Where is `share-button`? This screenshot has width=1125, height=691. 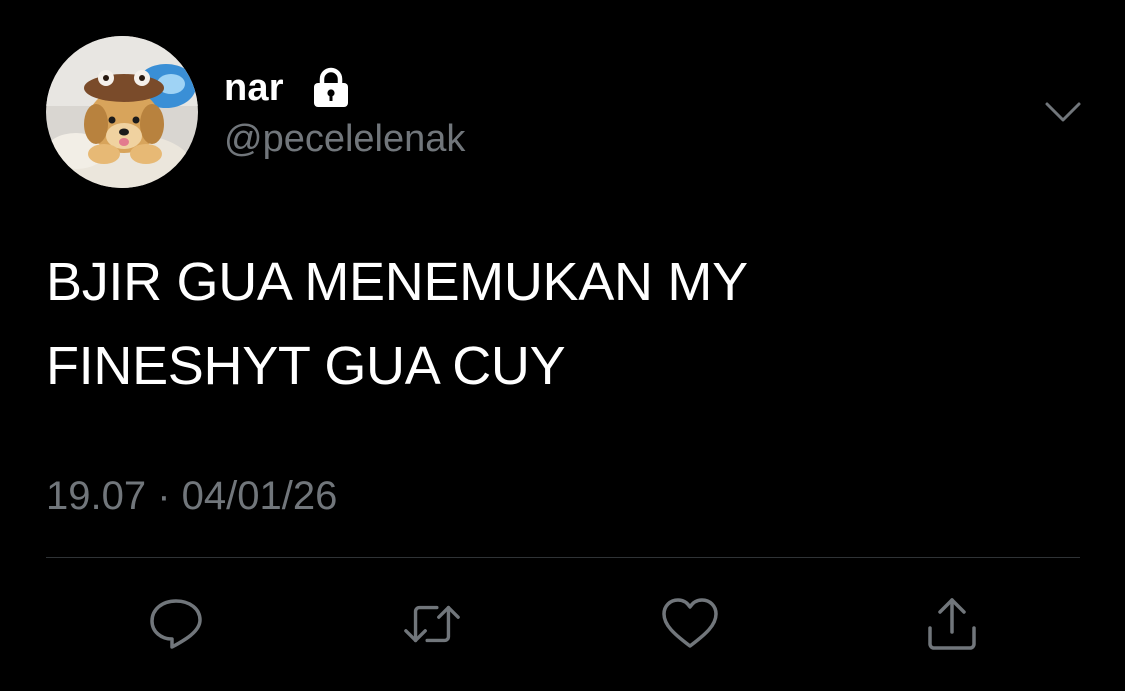
share-button is located at coordinates (952, 624).